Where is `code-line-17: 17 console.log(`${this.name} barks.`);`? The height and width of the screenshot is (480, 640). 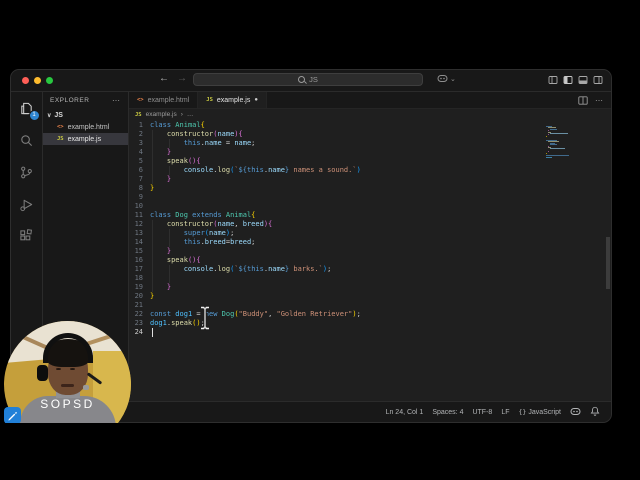 code-line-17: 17 console.log(`${this.name} barks.`); is located at coordinates (370, 269).